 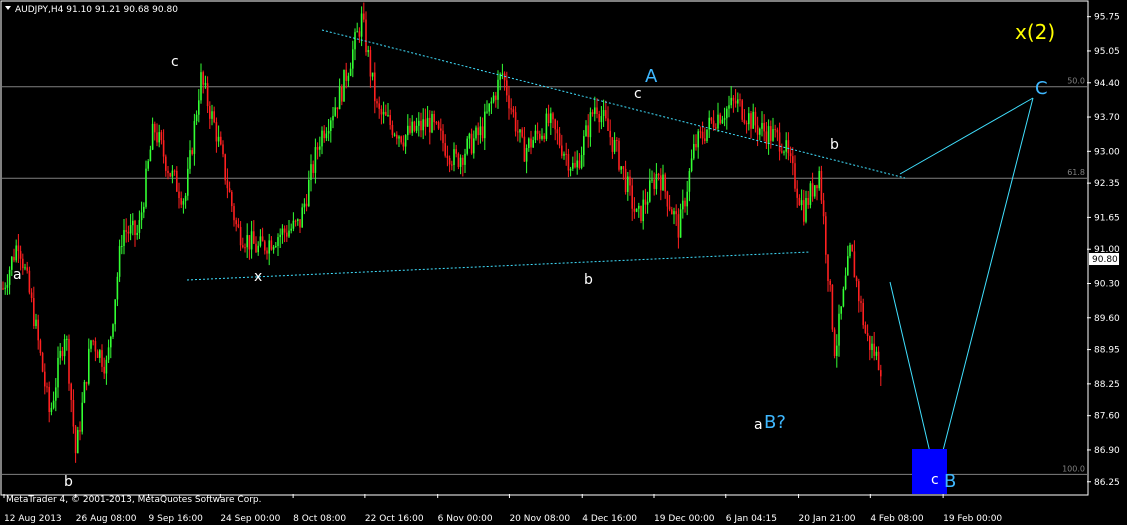 I want to click on x-tick-label: 20 Jan 21:00, so click(x=827, y=519).